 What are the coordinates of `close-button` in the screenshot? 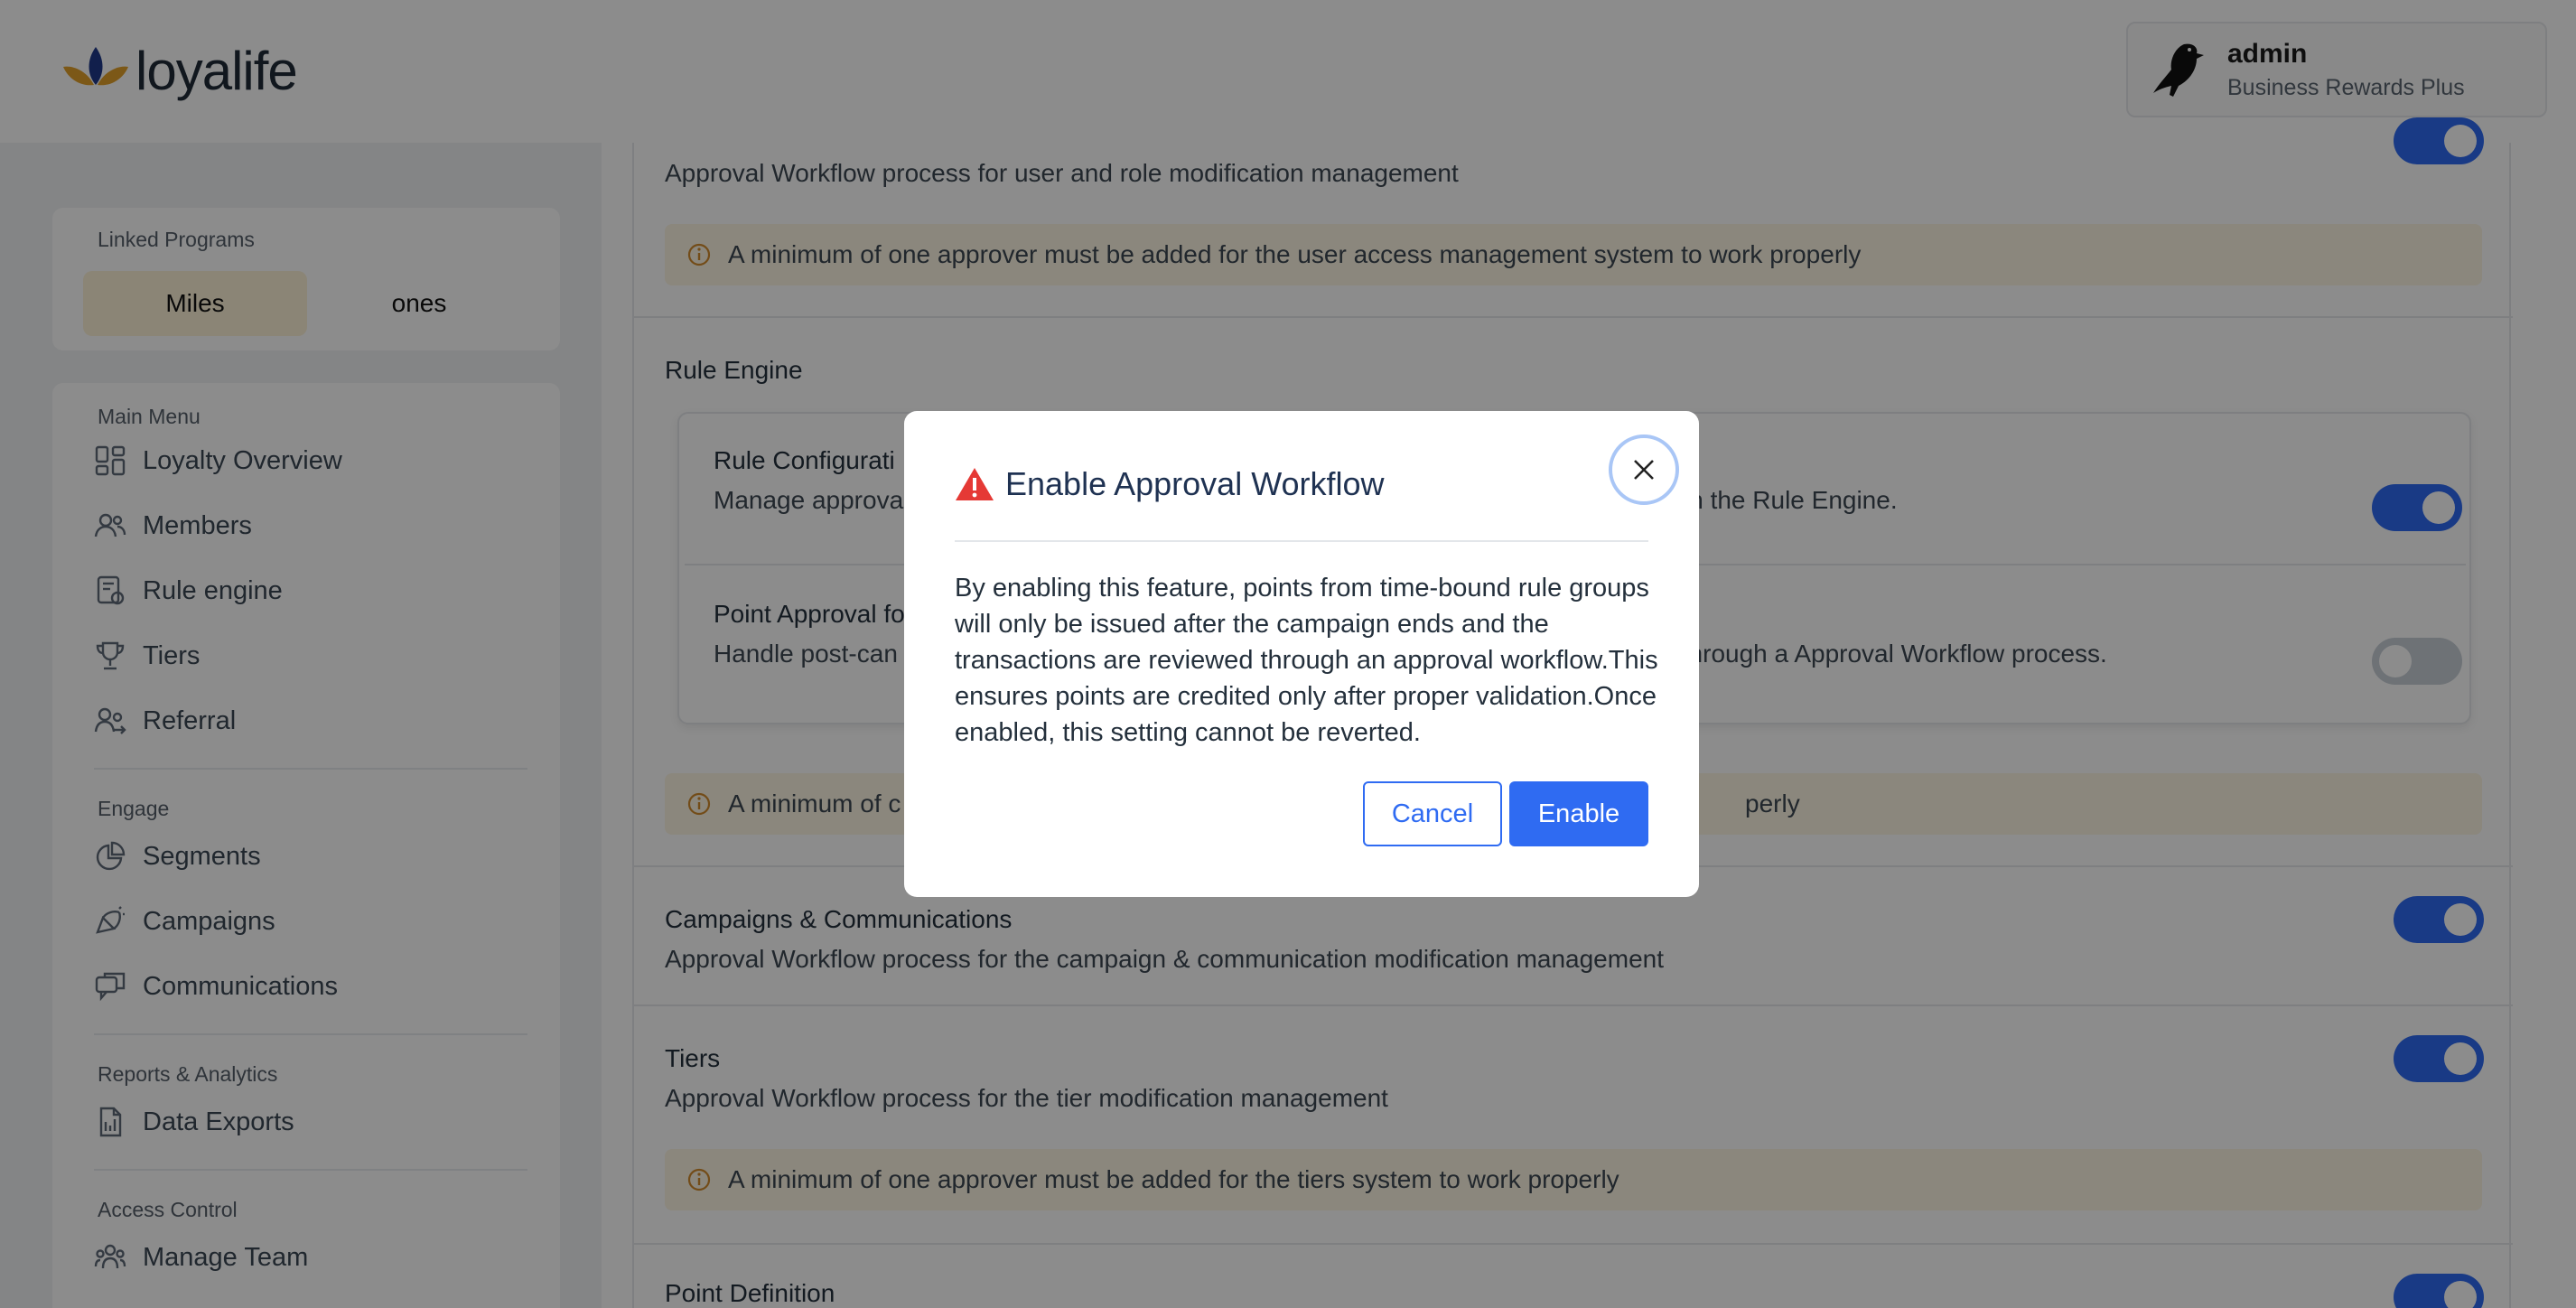 It's located at (1644, 470).